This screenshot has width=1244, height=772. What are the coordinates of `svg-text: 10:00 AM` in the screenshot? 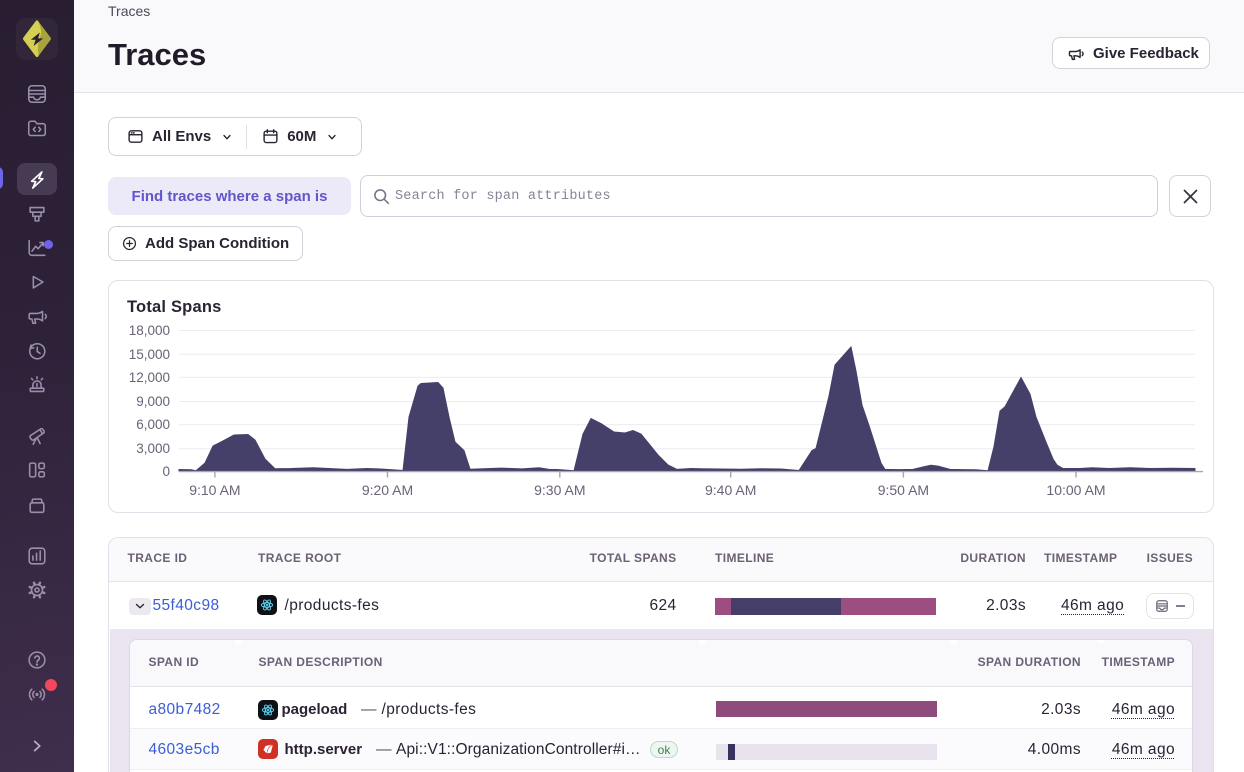 It's located at (1075, 490).